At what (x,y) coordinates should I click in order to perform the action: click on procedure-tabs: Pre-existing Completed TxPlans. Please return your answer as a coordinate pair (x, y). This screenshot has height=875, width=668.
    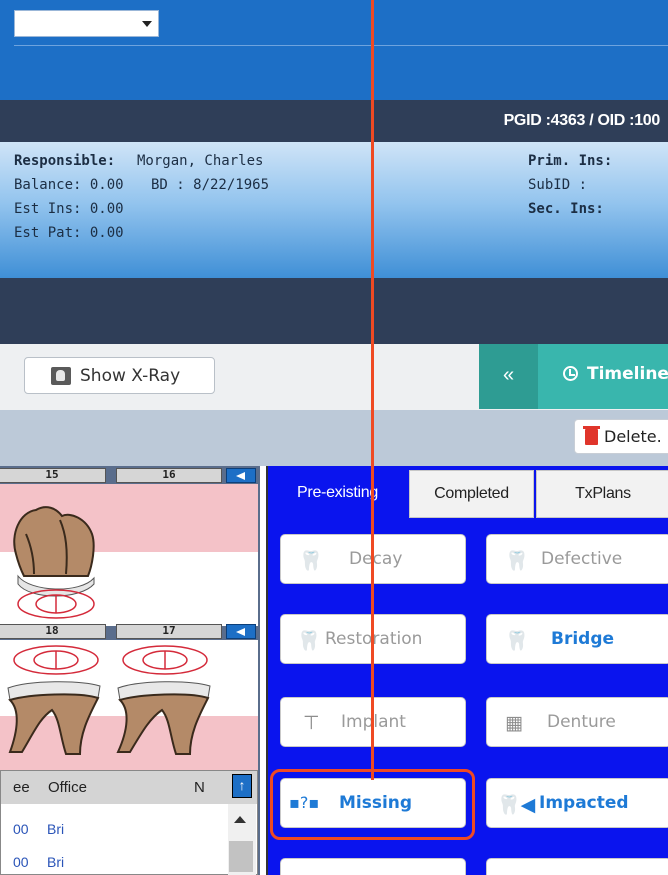
    Looking at the image, I should click on (468, 494).